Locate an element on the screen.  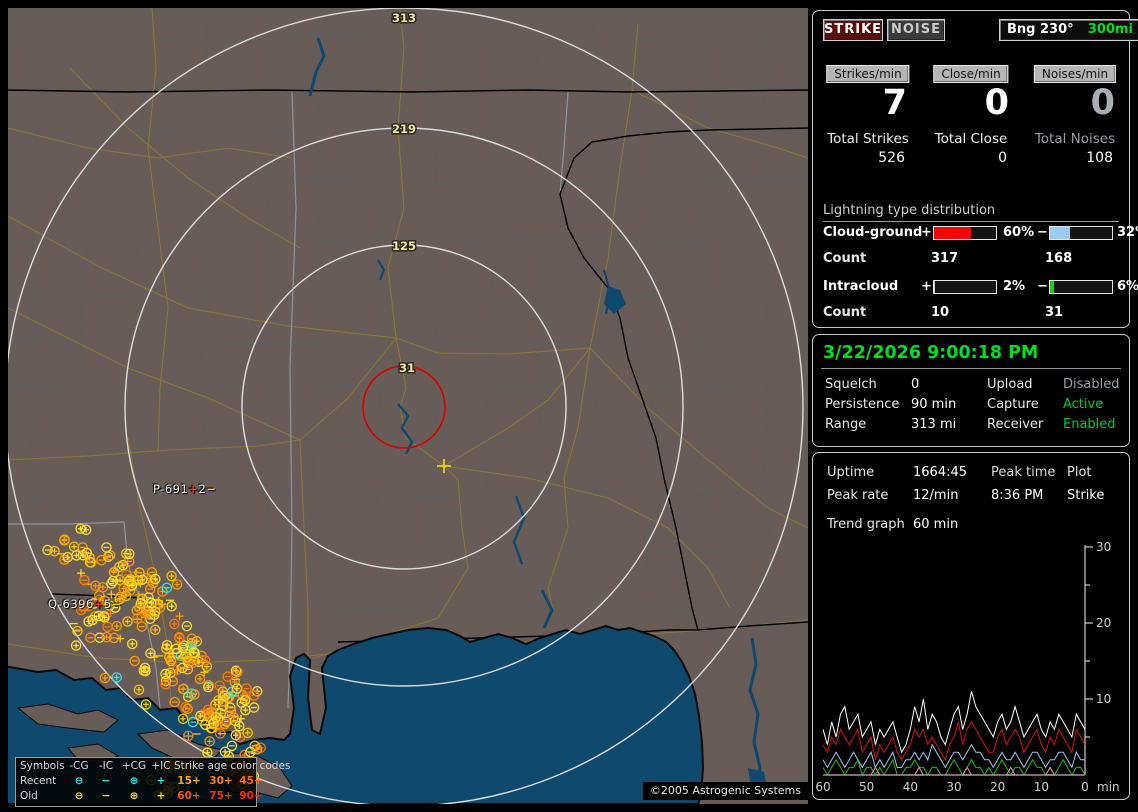
peak-rate-value: 12/min is located at coordinates (936, 495).